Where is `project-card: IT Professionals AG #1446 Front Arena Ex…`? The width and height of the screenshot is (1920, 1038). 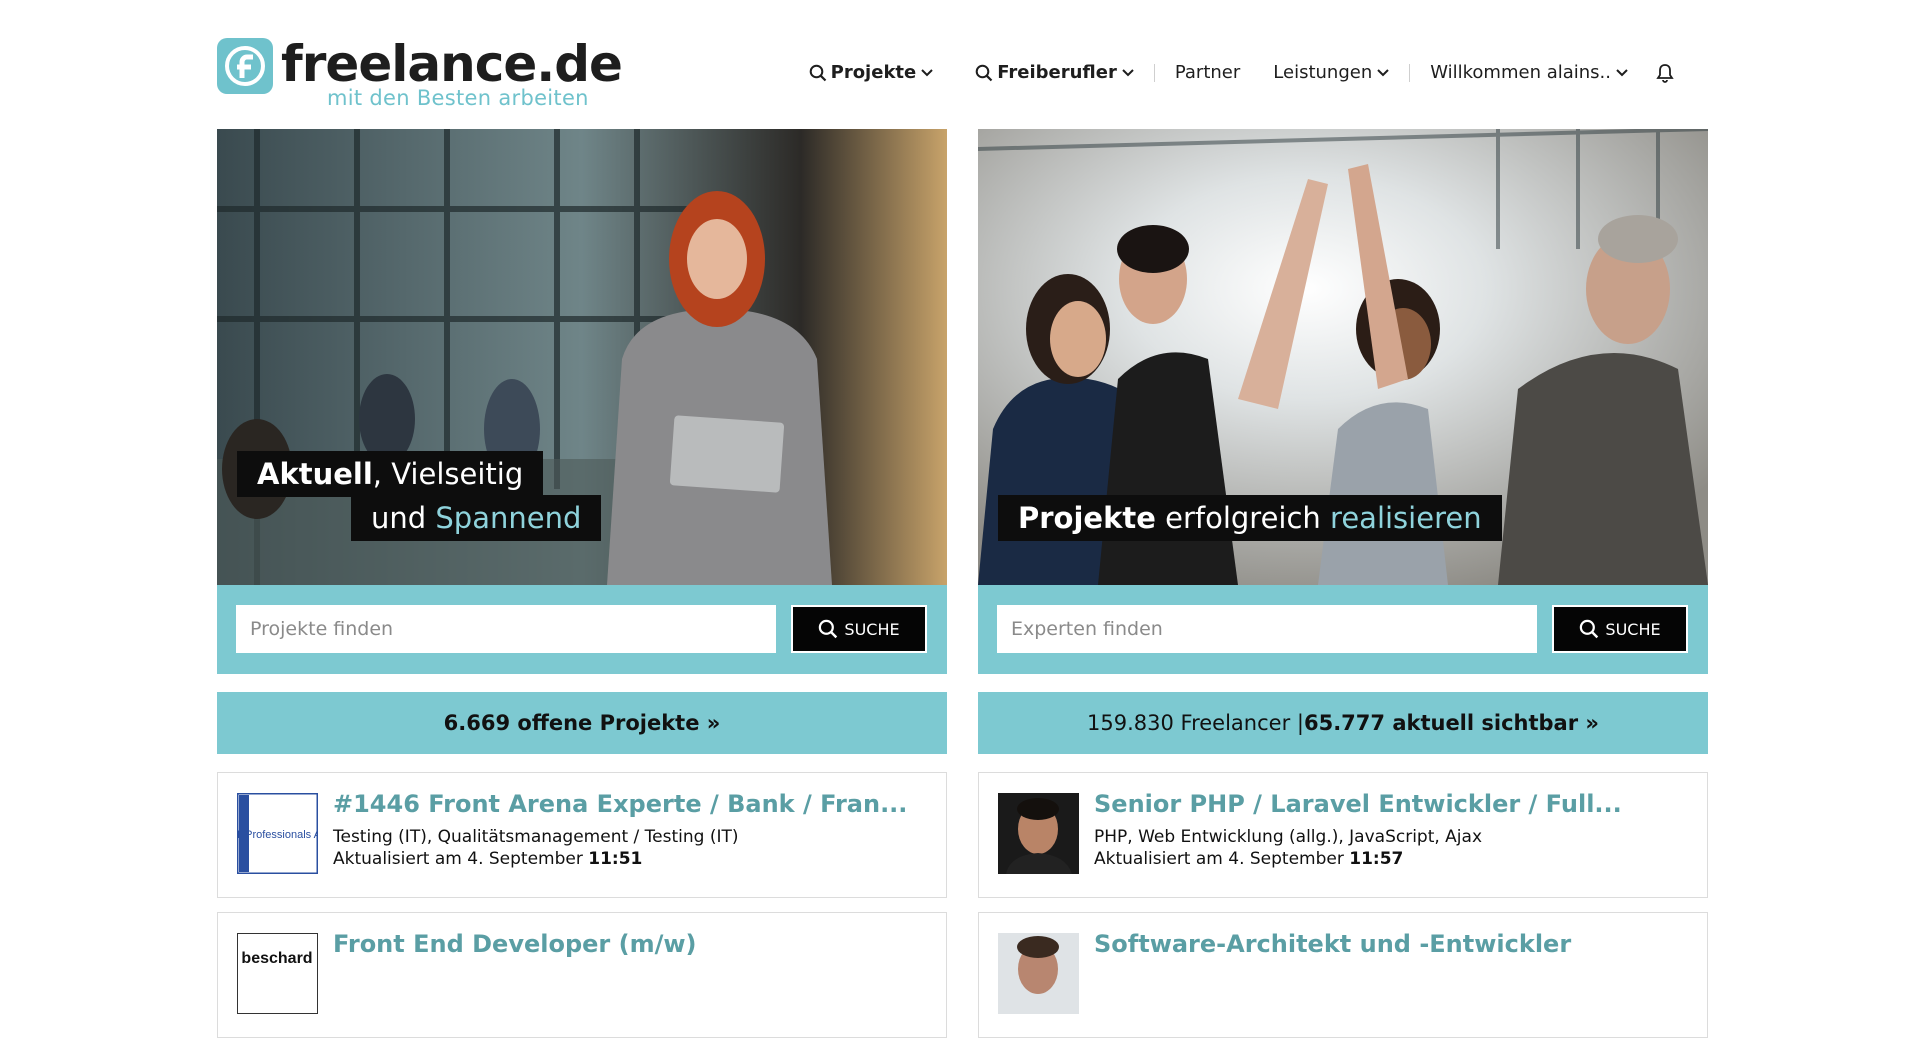
project-card: IT Professionals AG #1446 Front Arena Ex… is located at coordinates (582, 835).